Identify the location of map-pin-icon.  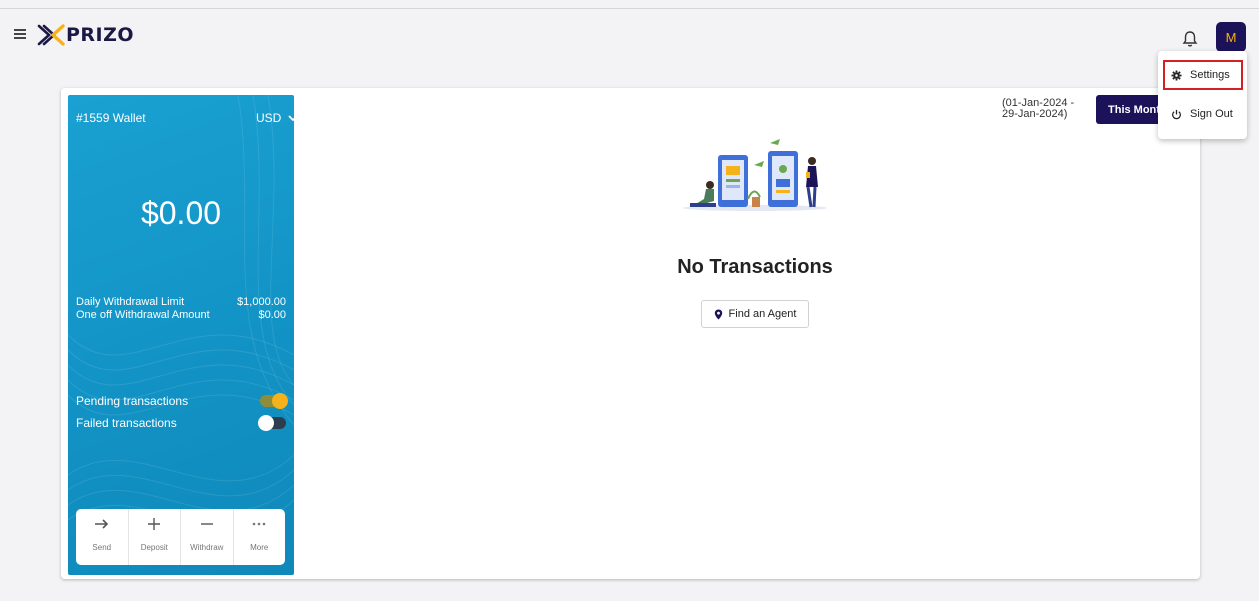
(718, 314).